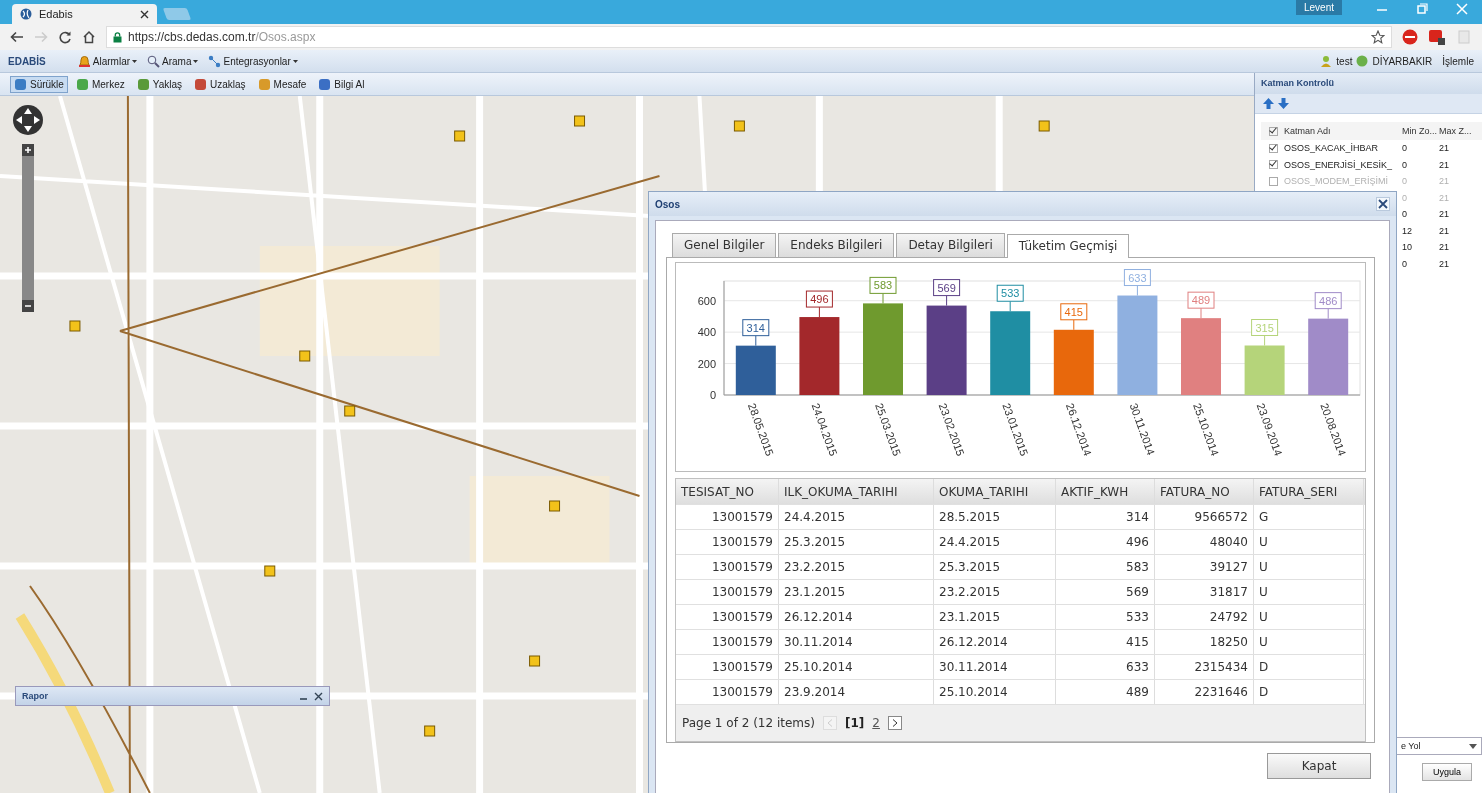 The image size is (1482, 793). I want to click on value-label: 415, so click(1074, 317).